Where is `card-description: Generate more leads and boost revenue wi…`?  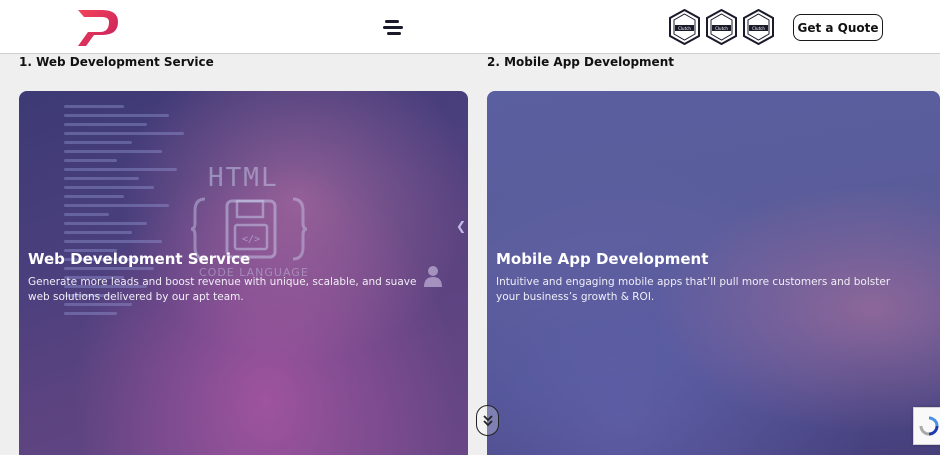 card-description: Generate more leads and boost revenue wi… is located at coordinates (222, 289).